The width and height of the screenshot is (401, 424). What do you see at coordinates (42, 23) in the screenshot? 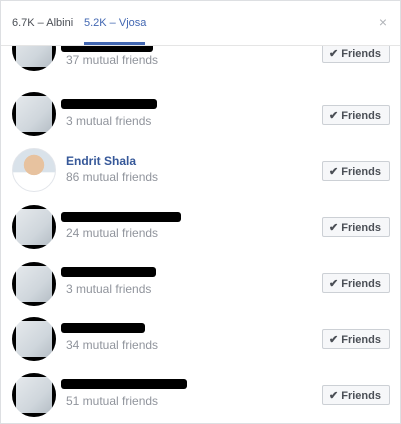
I see `tab-albini: 6.7K – Albini` at bounding box center [42, 23].